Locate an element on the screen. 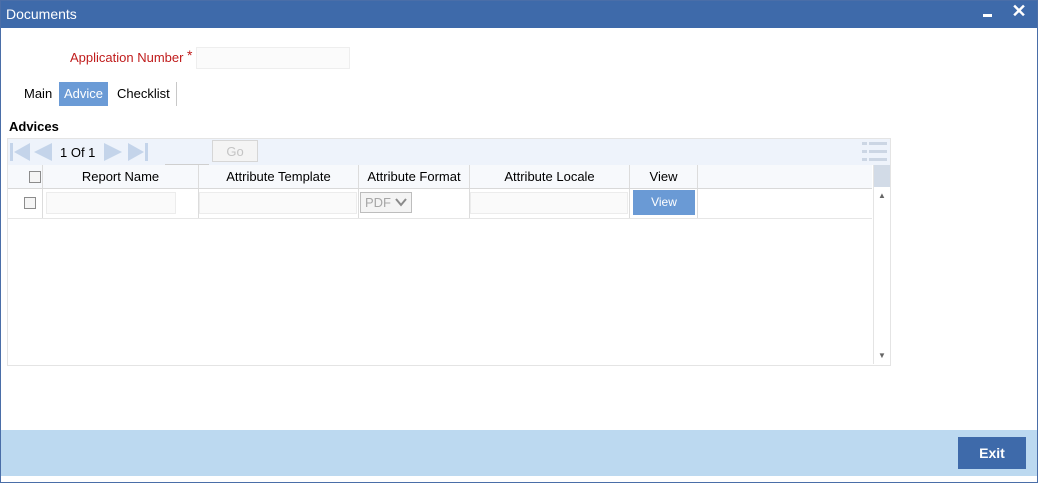 The width and height of the screenshot is (1038, 483). scrollbar-thumb is located at coordinates (882, 176).